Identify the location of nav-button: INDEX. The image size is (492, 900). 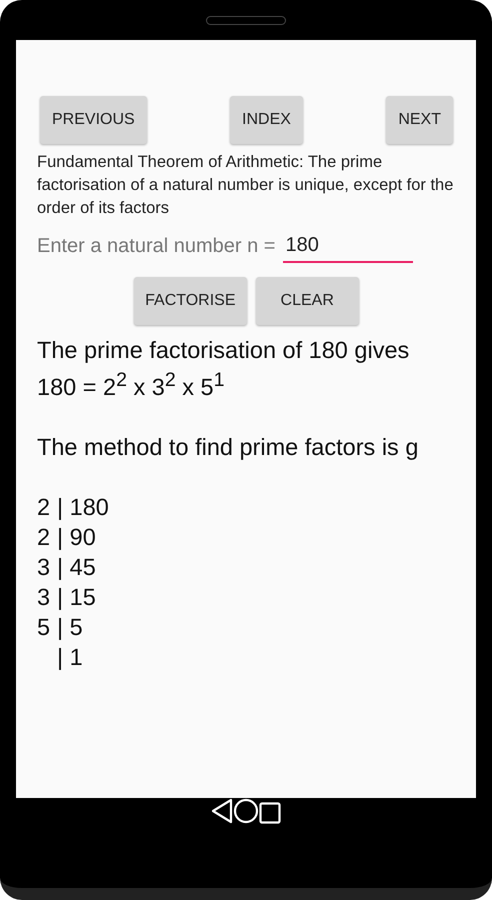
(266, 120).